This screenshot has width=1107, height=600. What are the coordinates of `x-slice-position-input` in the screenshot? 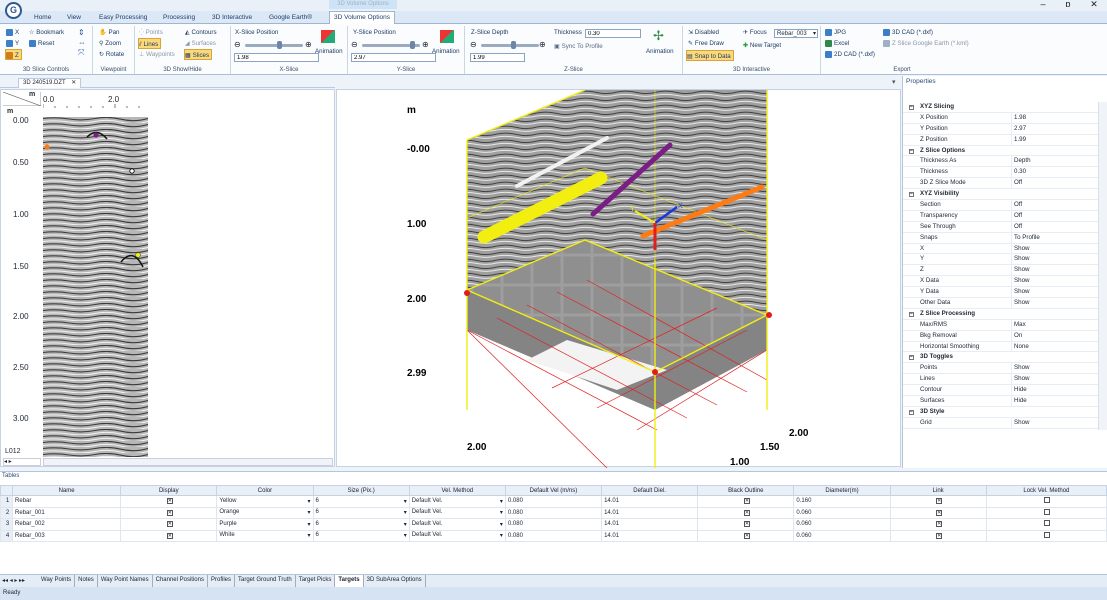 It's located at (276, 57).